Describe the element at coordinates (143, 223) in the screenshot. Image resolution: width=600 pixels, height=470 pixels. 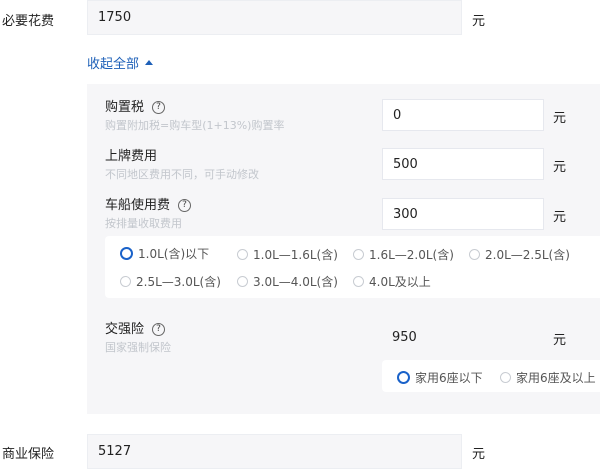
I see `vessel-tax-hint: 按排量收取费用` at that location.